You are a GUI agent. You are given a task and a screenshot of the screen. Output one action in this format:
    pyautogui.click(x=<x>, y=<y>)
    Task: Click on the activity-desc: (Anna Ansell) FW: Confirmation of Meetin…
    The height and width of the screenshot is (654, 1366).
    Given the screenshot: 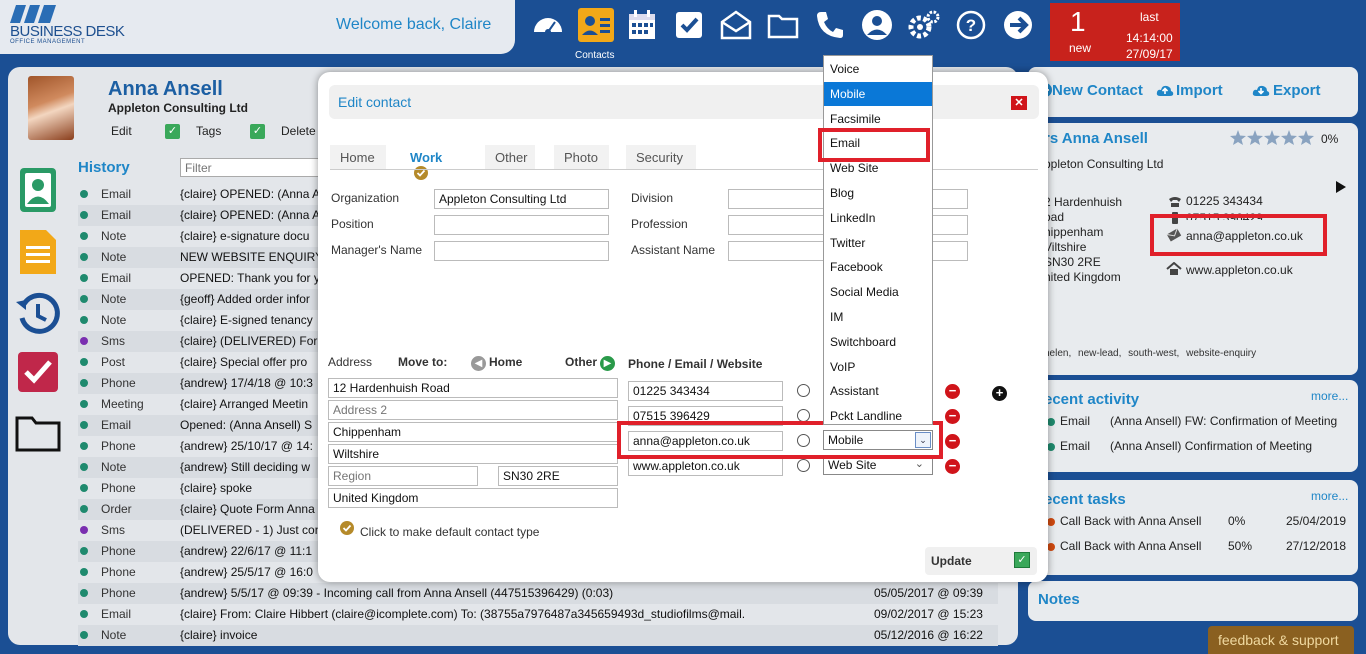 What is the action you would take?
    pyautogui.click(x=1223, y=421)
    